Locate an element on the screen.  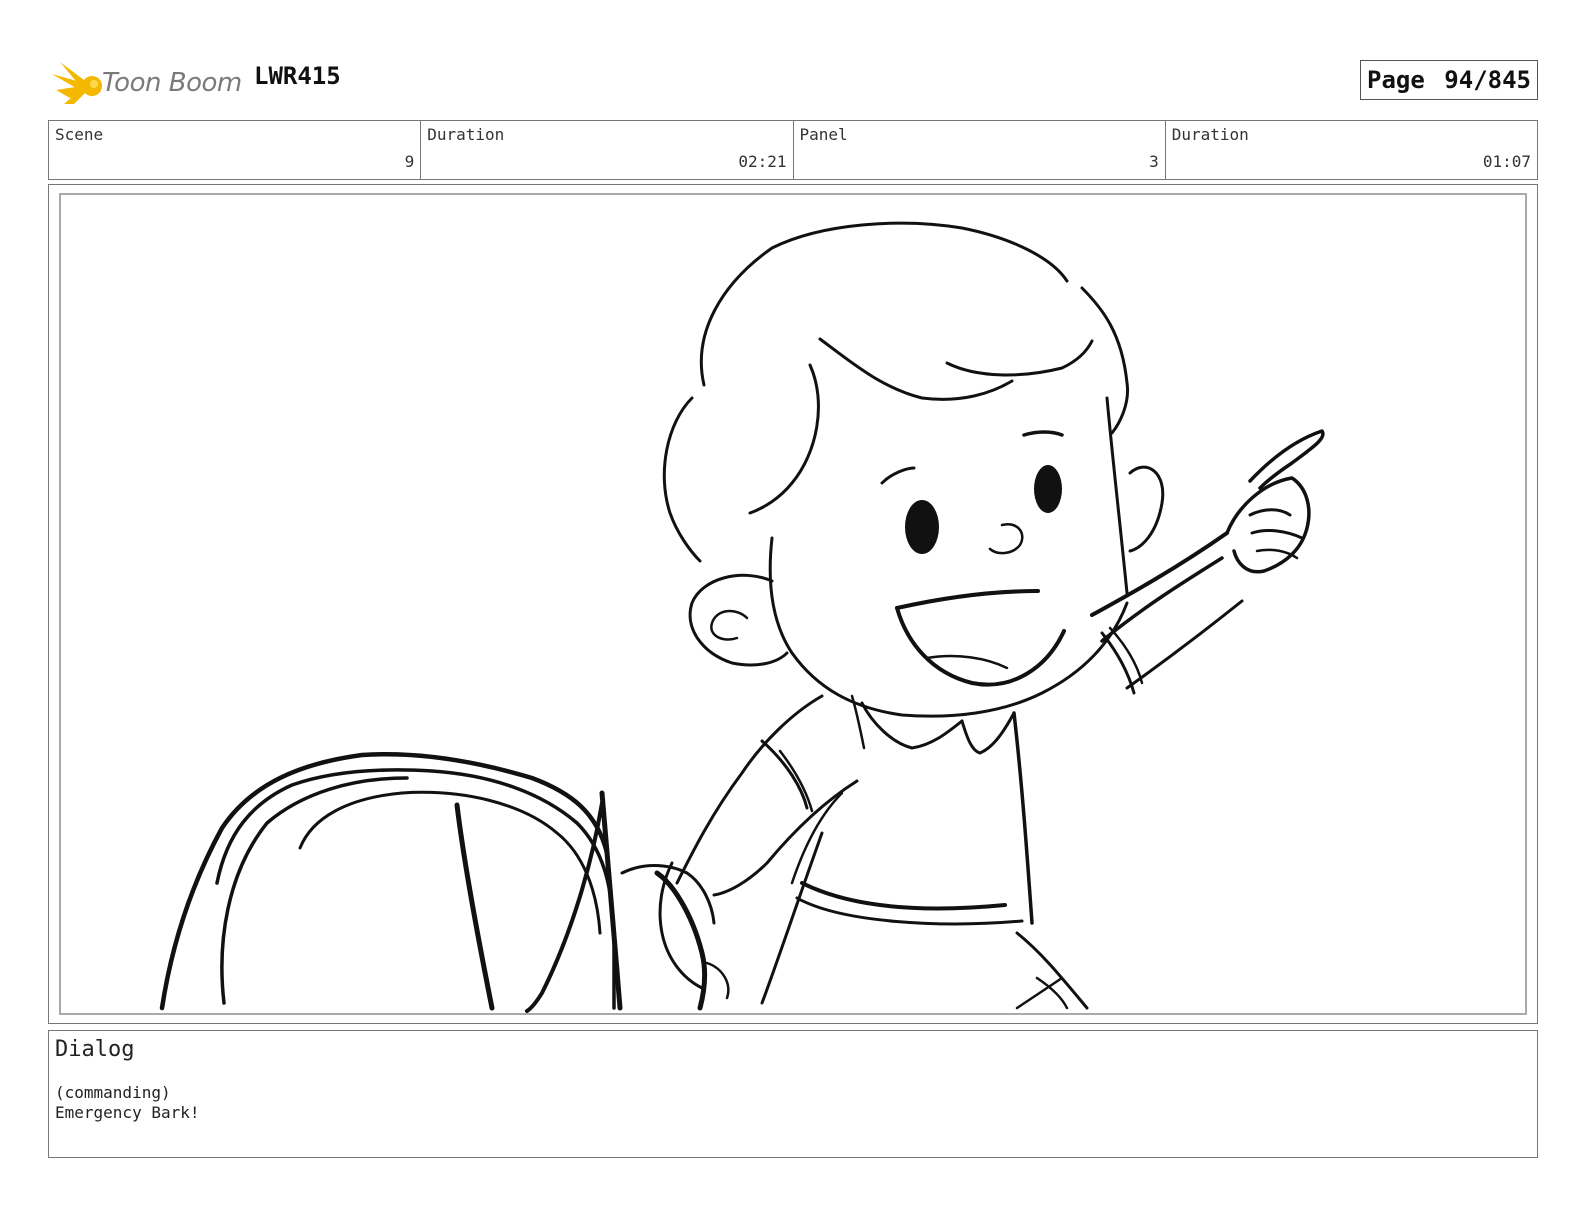
logo-wordmark: Toon Boom is located at coordinates (172, 83).